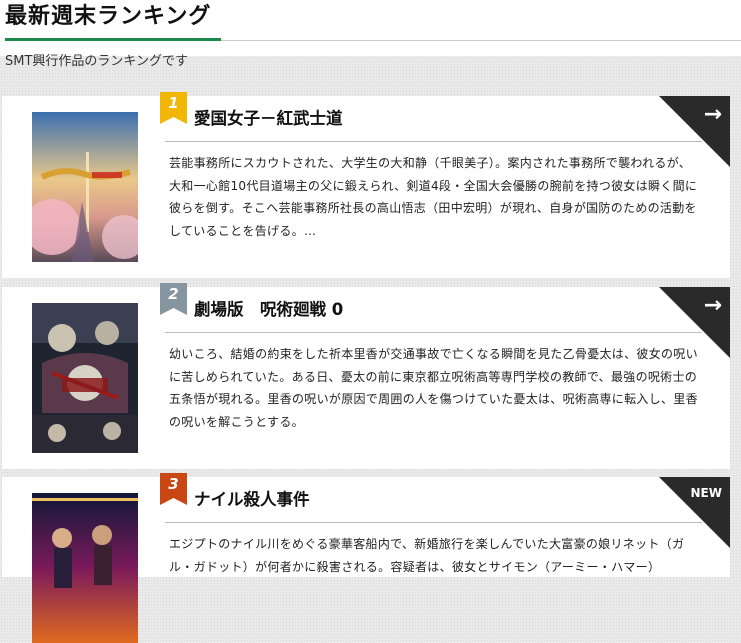 The height and width of the screenshot is (643, 741). I want to click on movie-title: 愛国女子－紅武士道, so click(268, 119).